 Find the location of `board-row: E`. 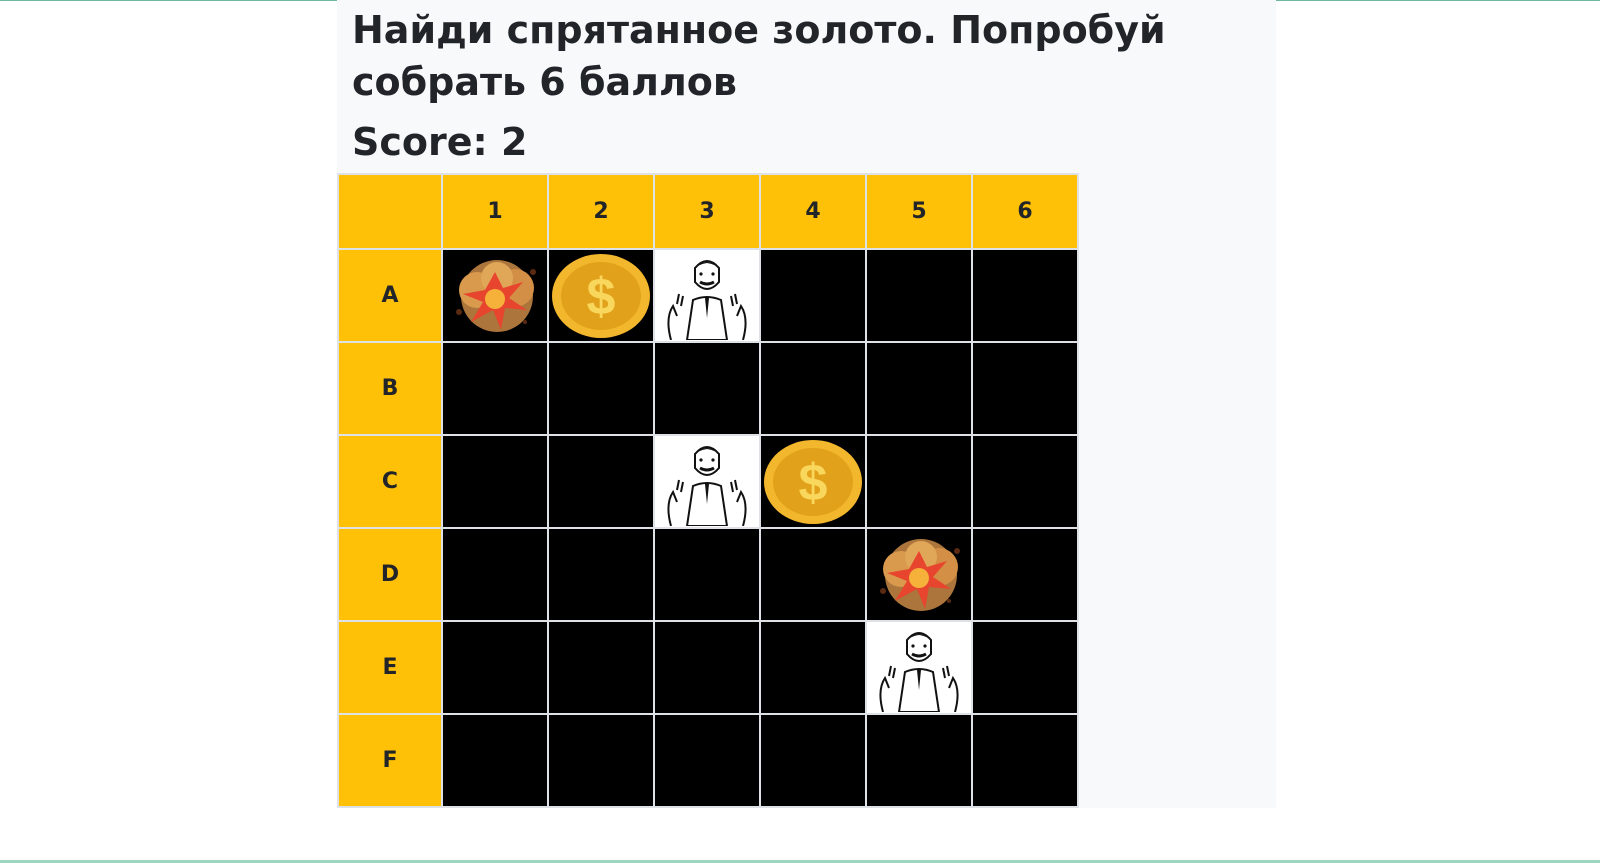

board-row: E is located at coordinates (708, 667).